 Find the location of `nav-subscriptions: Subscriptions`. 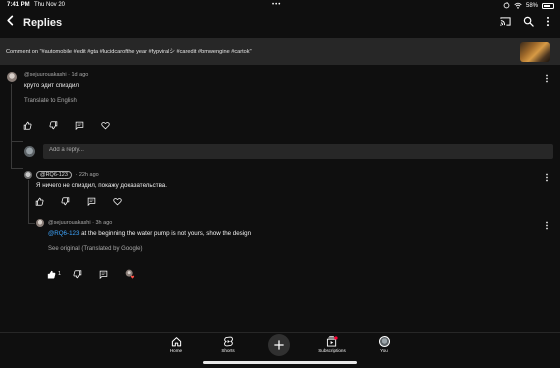

nav-subscriptions: Subscriptions is located at coordinates (332, 344).